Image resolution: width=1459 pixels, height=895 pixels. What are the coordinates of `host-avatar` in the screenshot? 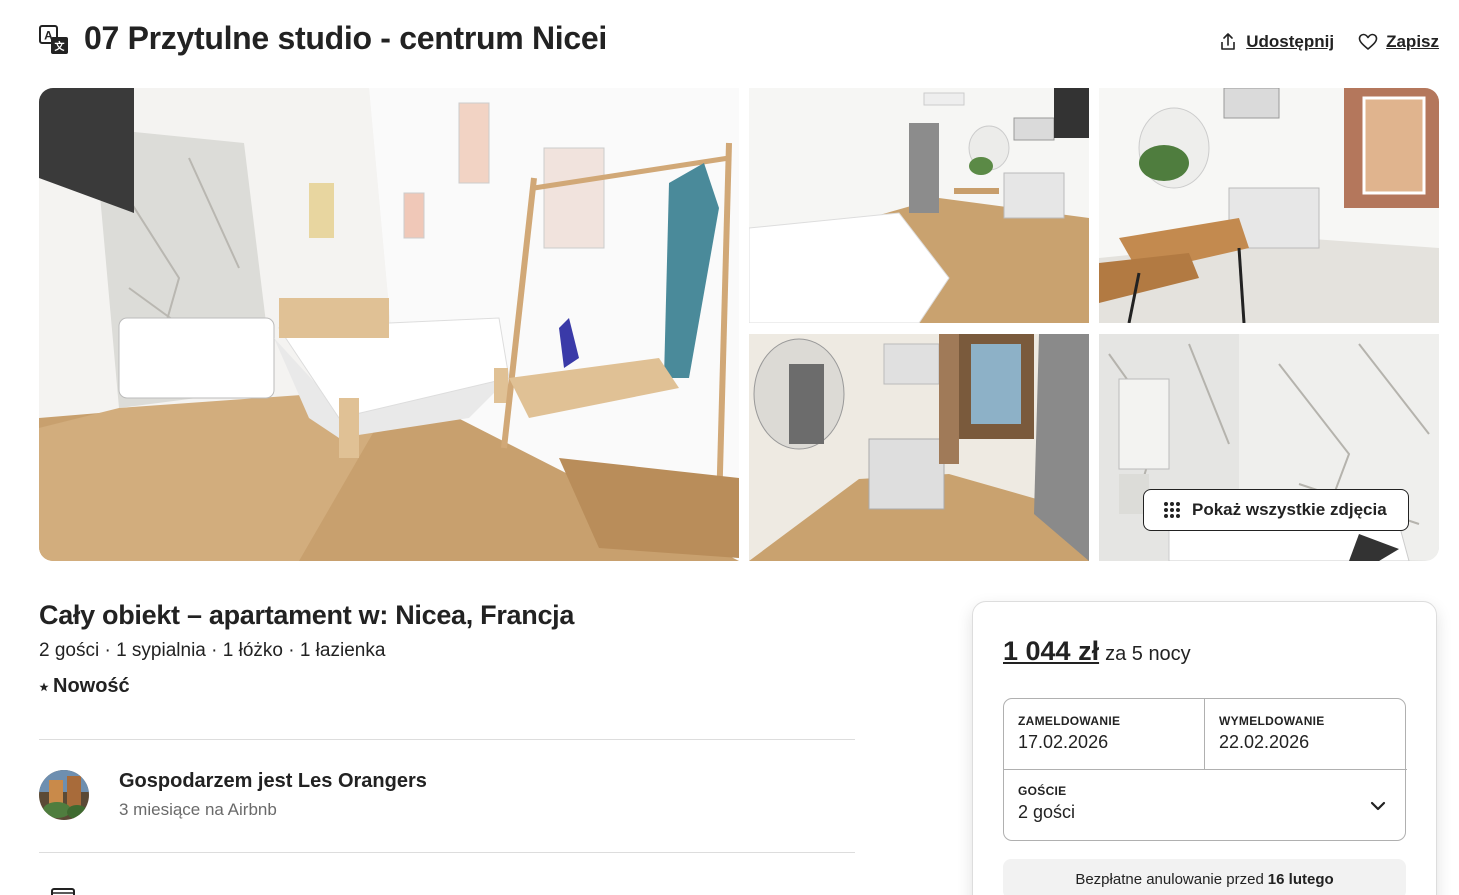 It's located at (64, 795).